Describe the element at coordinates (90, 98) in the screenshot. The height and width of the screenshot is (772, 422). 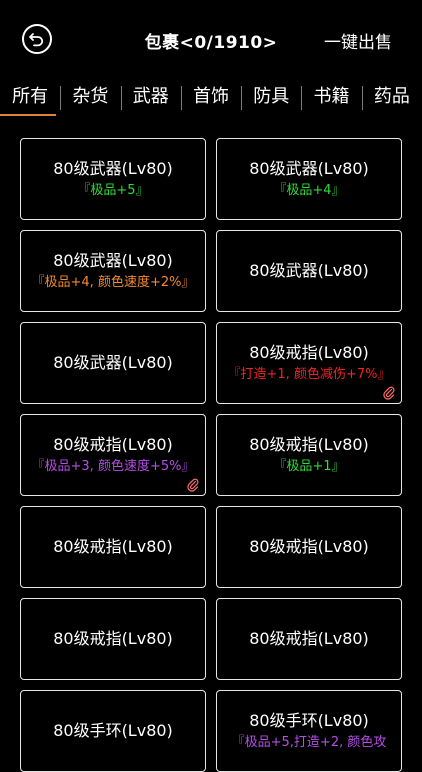
I see `tab-1: 杂货` at that location.